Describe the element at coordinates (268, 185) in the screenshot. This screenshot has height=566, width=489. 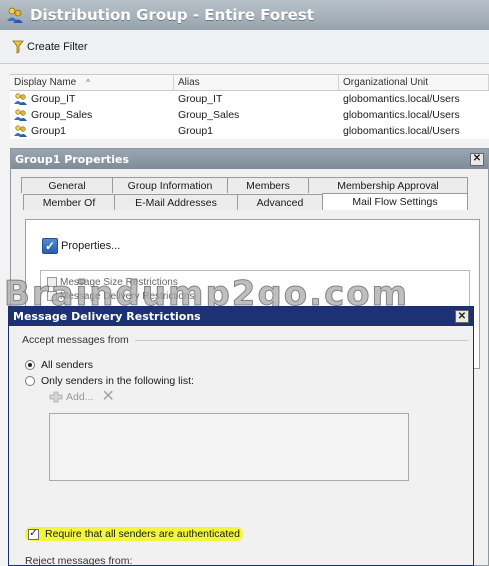
I see `tab-members: Members` at that location.